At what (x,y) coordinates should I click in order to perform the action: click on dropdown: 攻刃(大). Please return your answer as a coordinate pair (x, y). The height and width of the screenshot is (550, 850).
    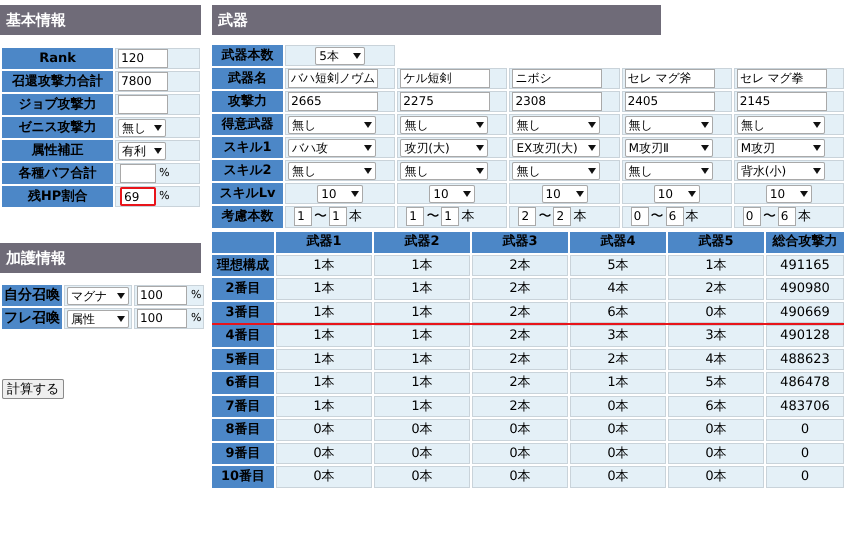
    Looking at the image, I should click on (444, 147).